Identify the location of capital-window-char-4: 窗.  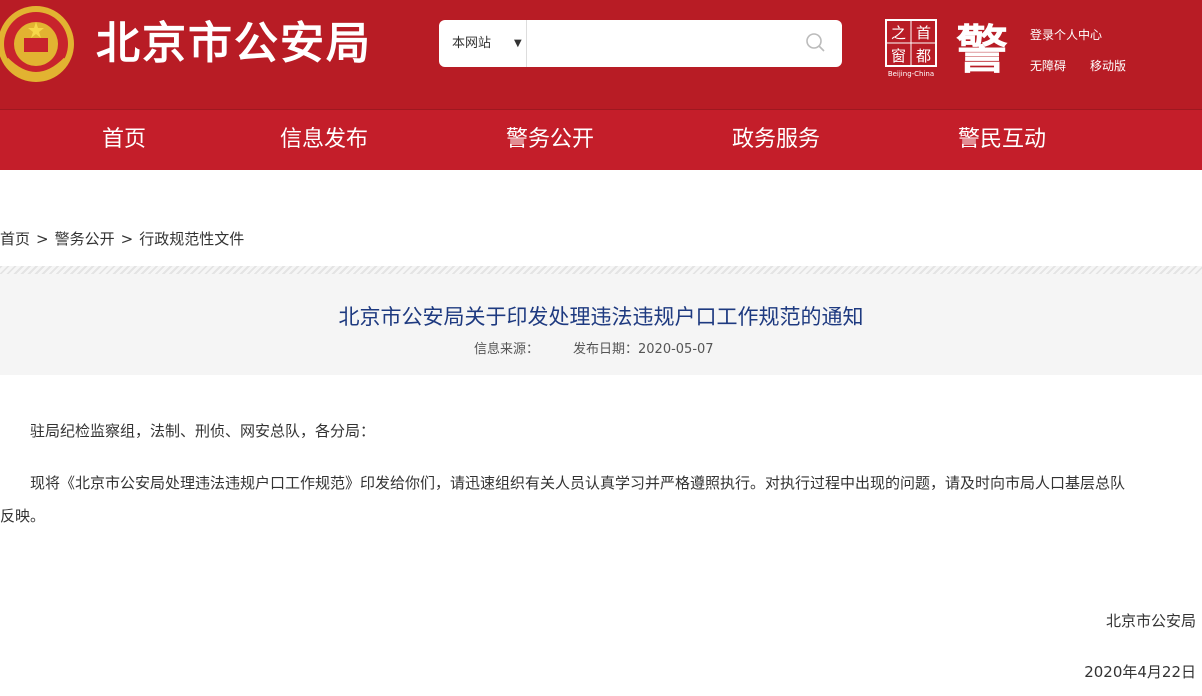
(898, 56).